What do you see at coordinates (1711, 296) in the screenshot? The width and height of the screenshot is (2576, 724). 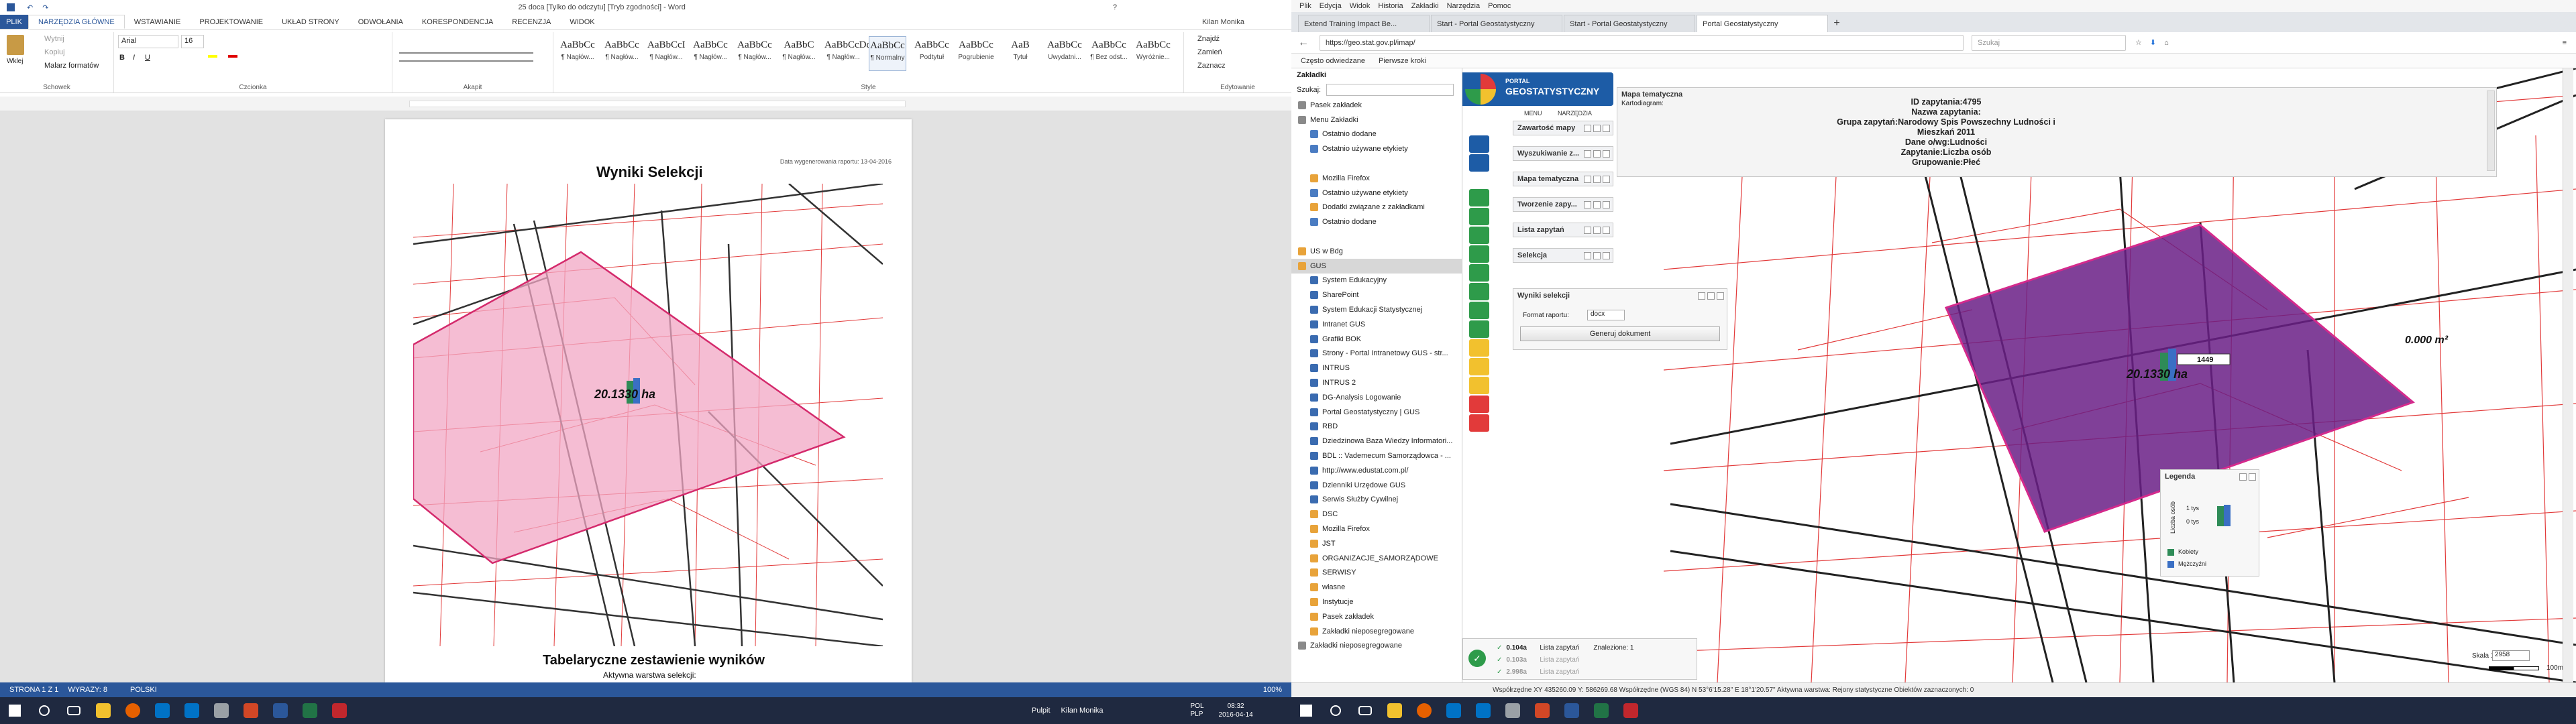 I see `panel-minimize-icon` at bounding box center [1711, 296].